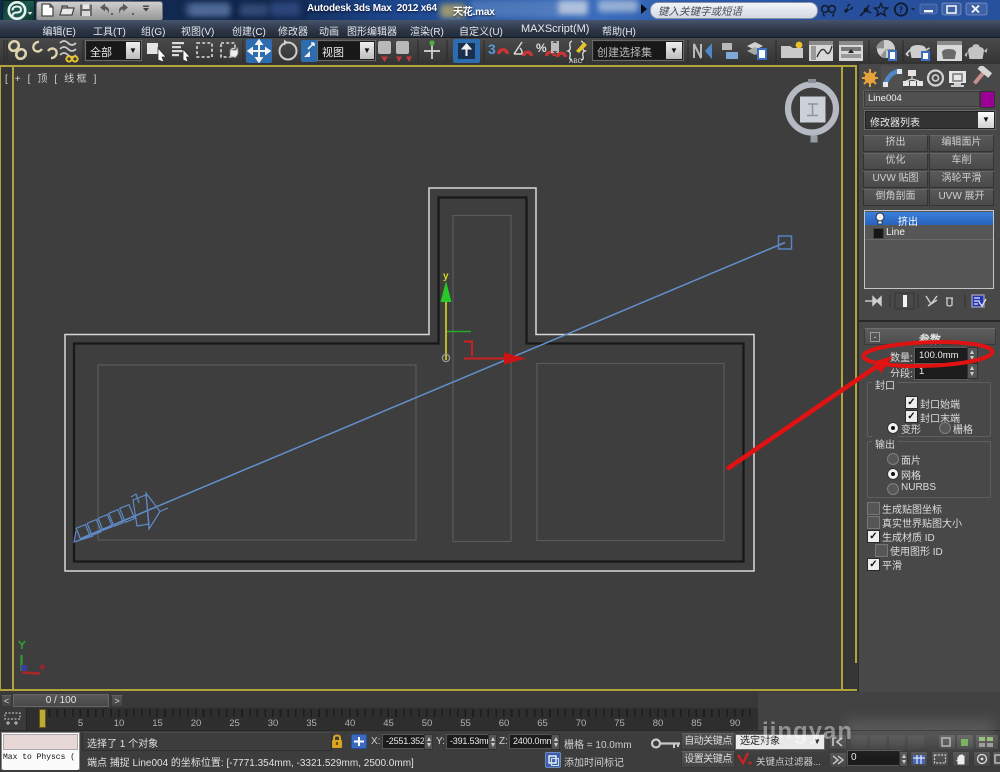  I want to click on svg-text: y, so click(446, 276).